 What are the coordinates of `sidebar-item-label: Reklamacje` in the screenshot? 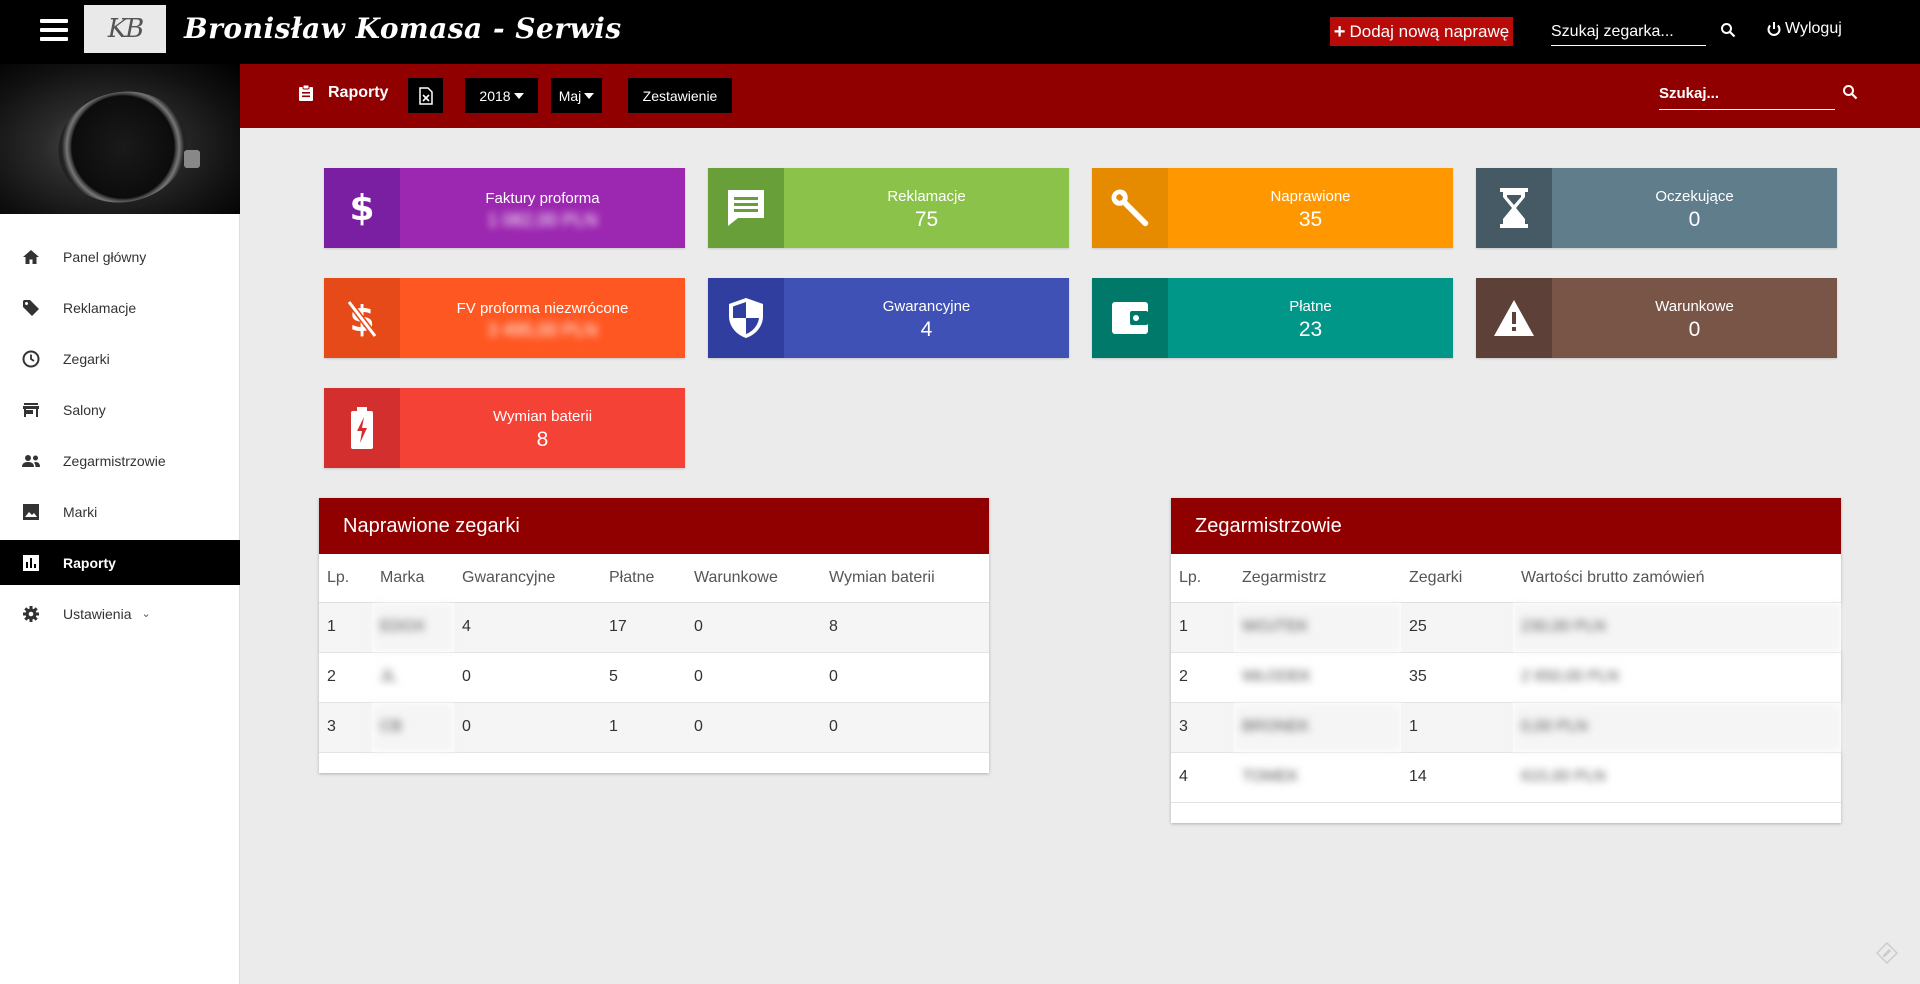 It's located at (100, 307).